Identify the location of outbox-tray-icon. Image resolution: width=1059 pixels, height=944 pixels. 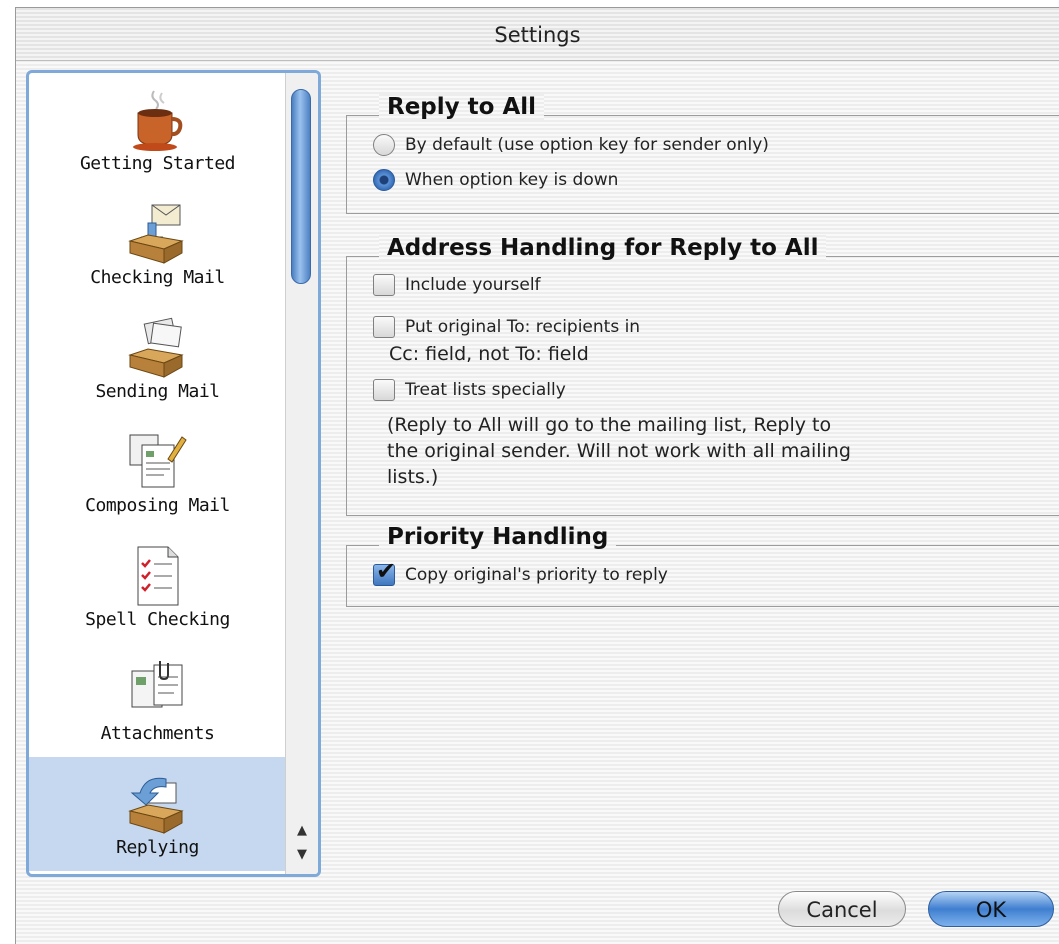
(156, 347).